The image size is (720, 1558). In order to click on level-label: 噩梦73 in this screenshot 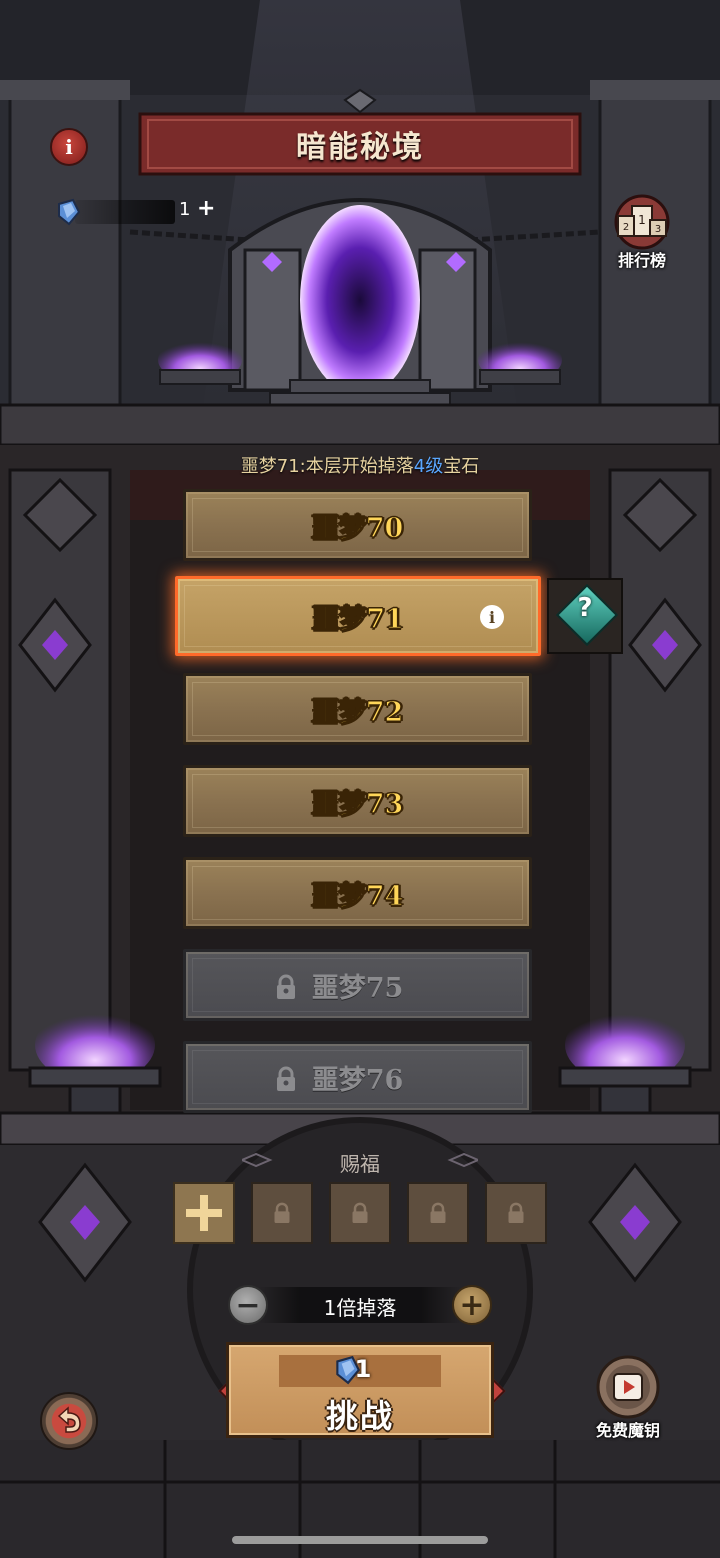, I will do `click(357, 804)`.